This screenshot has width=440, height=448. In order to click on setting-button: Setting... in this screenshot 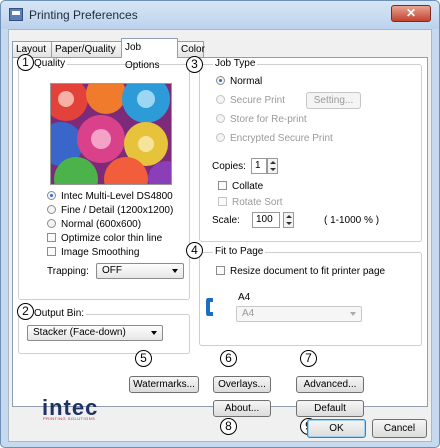, I will do `click(333, 100)`.